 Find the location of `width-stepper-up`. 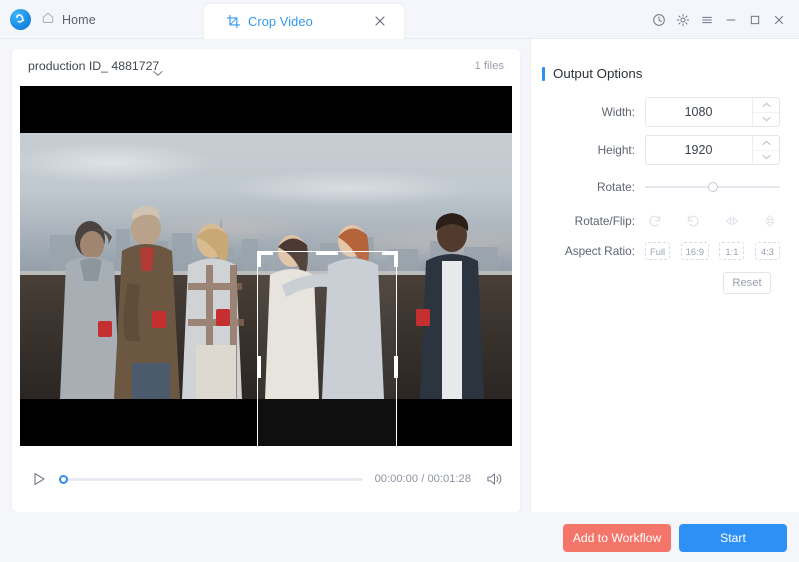

width-stepper-up is located at coordinates (766, 105).